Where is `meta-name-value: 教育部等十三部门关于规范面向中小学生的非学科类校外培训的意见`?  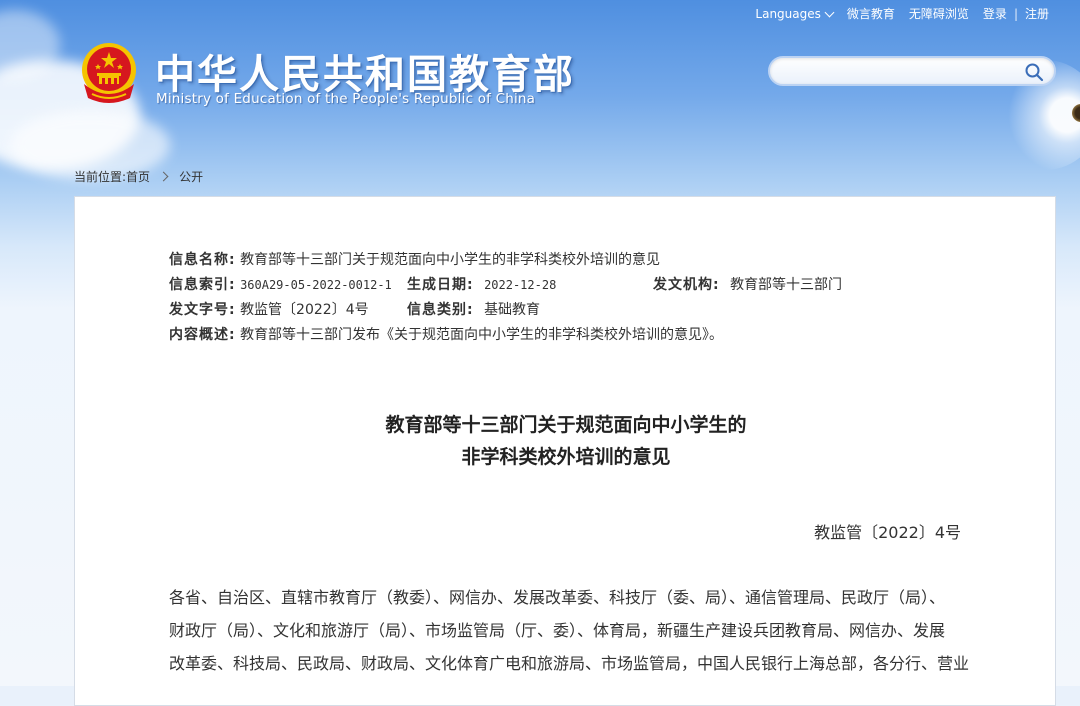
meta-name-value: 教育部等十三部门关于规范面向中小学生的非学科类校外培训的意见 is located at coordinates (450, 260).